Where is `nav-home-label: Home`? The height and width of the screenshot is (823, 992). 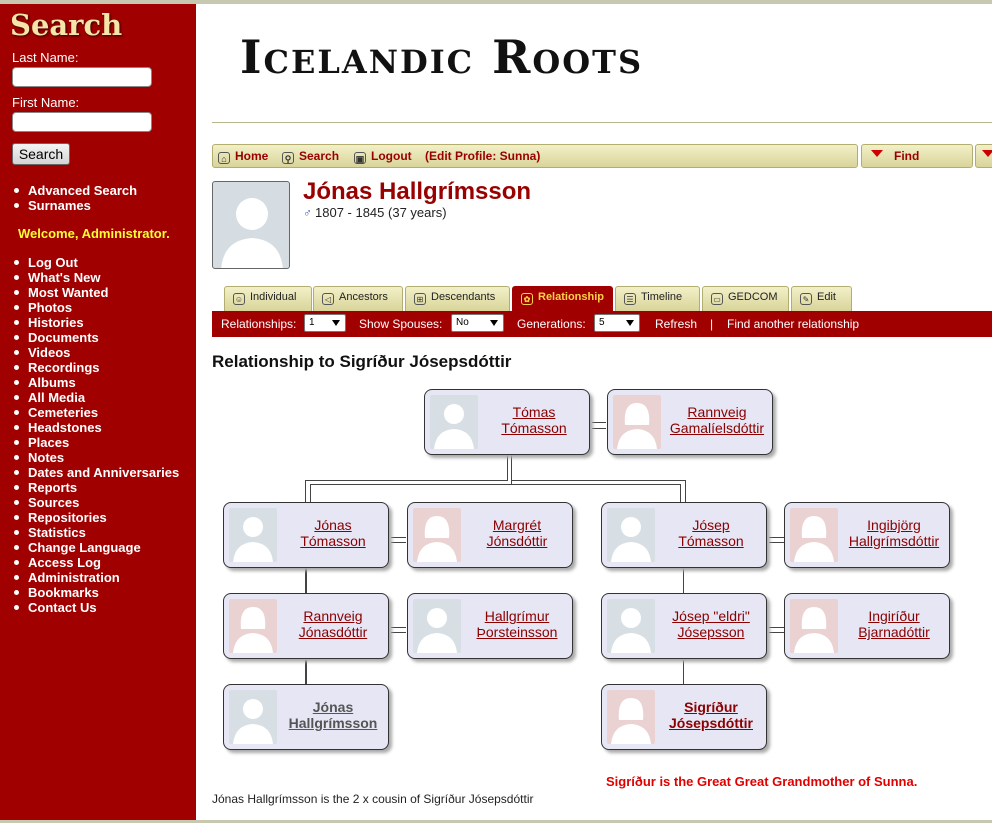
nav-home-label: Home is located at coordinates (251, 156).